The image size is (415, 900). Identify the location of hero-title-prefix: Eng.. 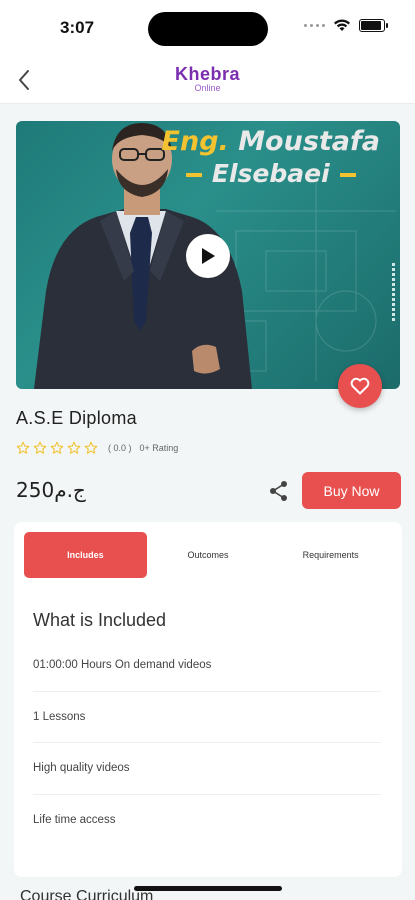
(195, 141).